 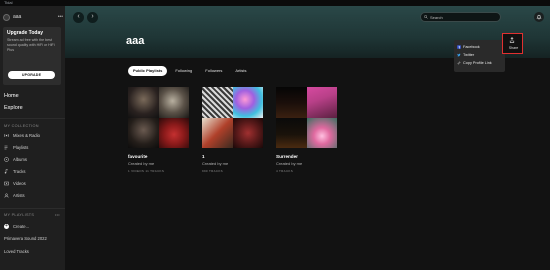 What do you see at coordinates (26, 135) in the screenshot?
I see `sidebar-item-label: Mixes & Radio` at bounding box center [26, 135].